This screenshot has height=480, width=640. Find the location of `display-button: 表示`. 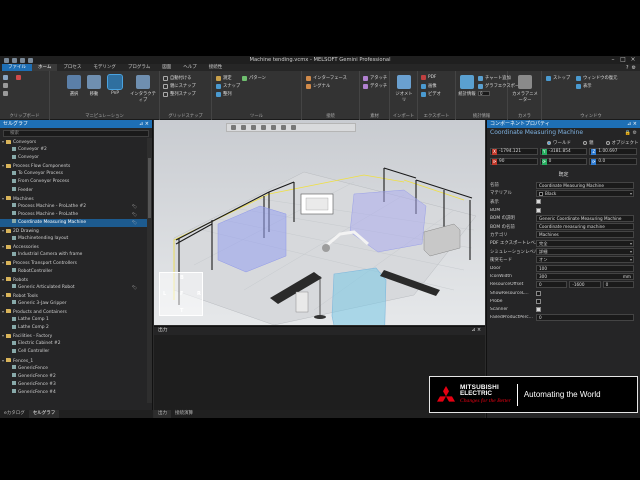

display-button: 表示 is located at coordinates (584, 86).